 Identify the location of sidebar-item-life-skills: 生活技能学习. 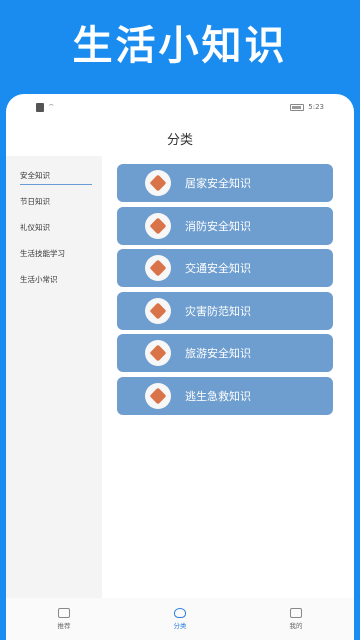
(54, 253).